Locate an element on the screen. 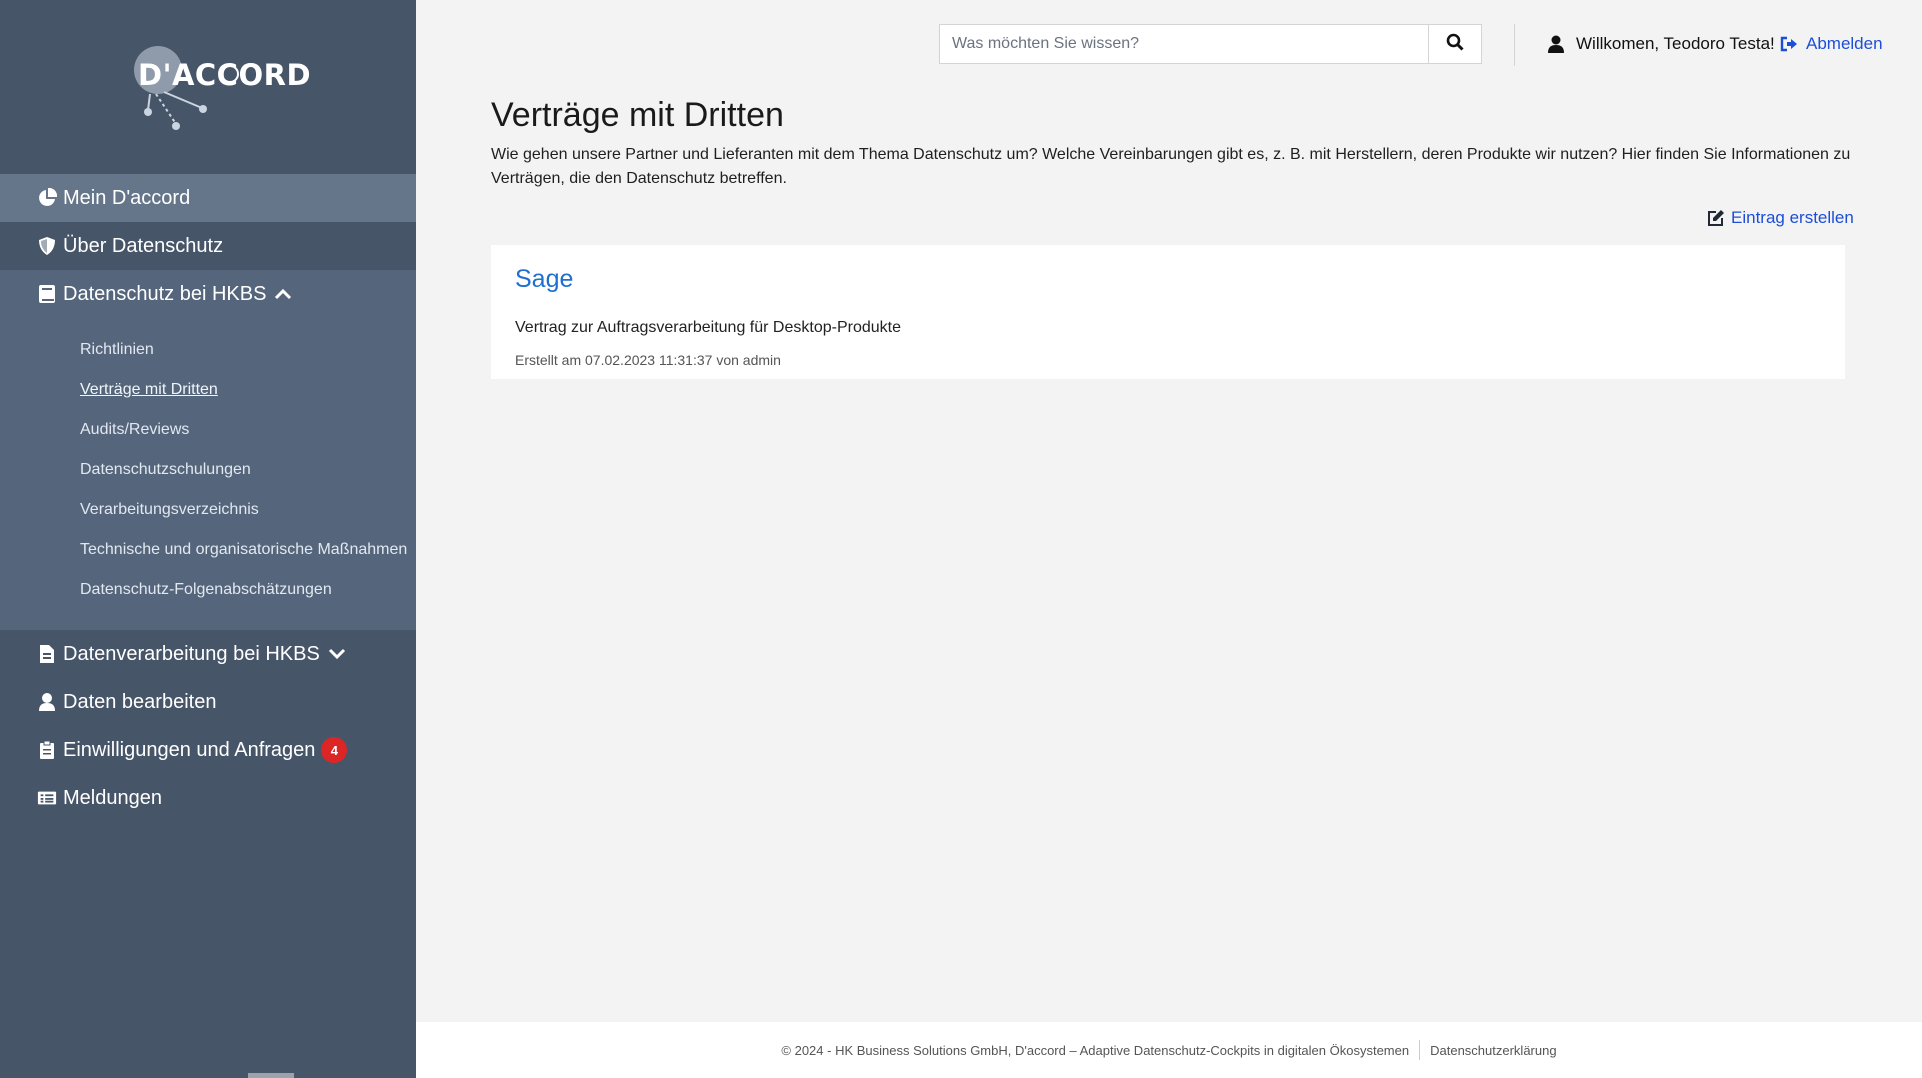 Image resolution: width=1922 pixels, height=1078 pixels. search-input is located at coordinates (1184, 44).